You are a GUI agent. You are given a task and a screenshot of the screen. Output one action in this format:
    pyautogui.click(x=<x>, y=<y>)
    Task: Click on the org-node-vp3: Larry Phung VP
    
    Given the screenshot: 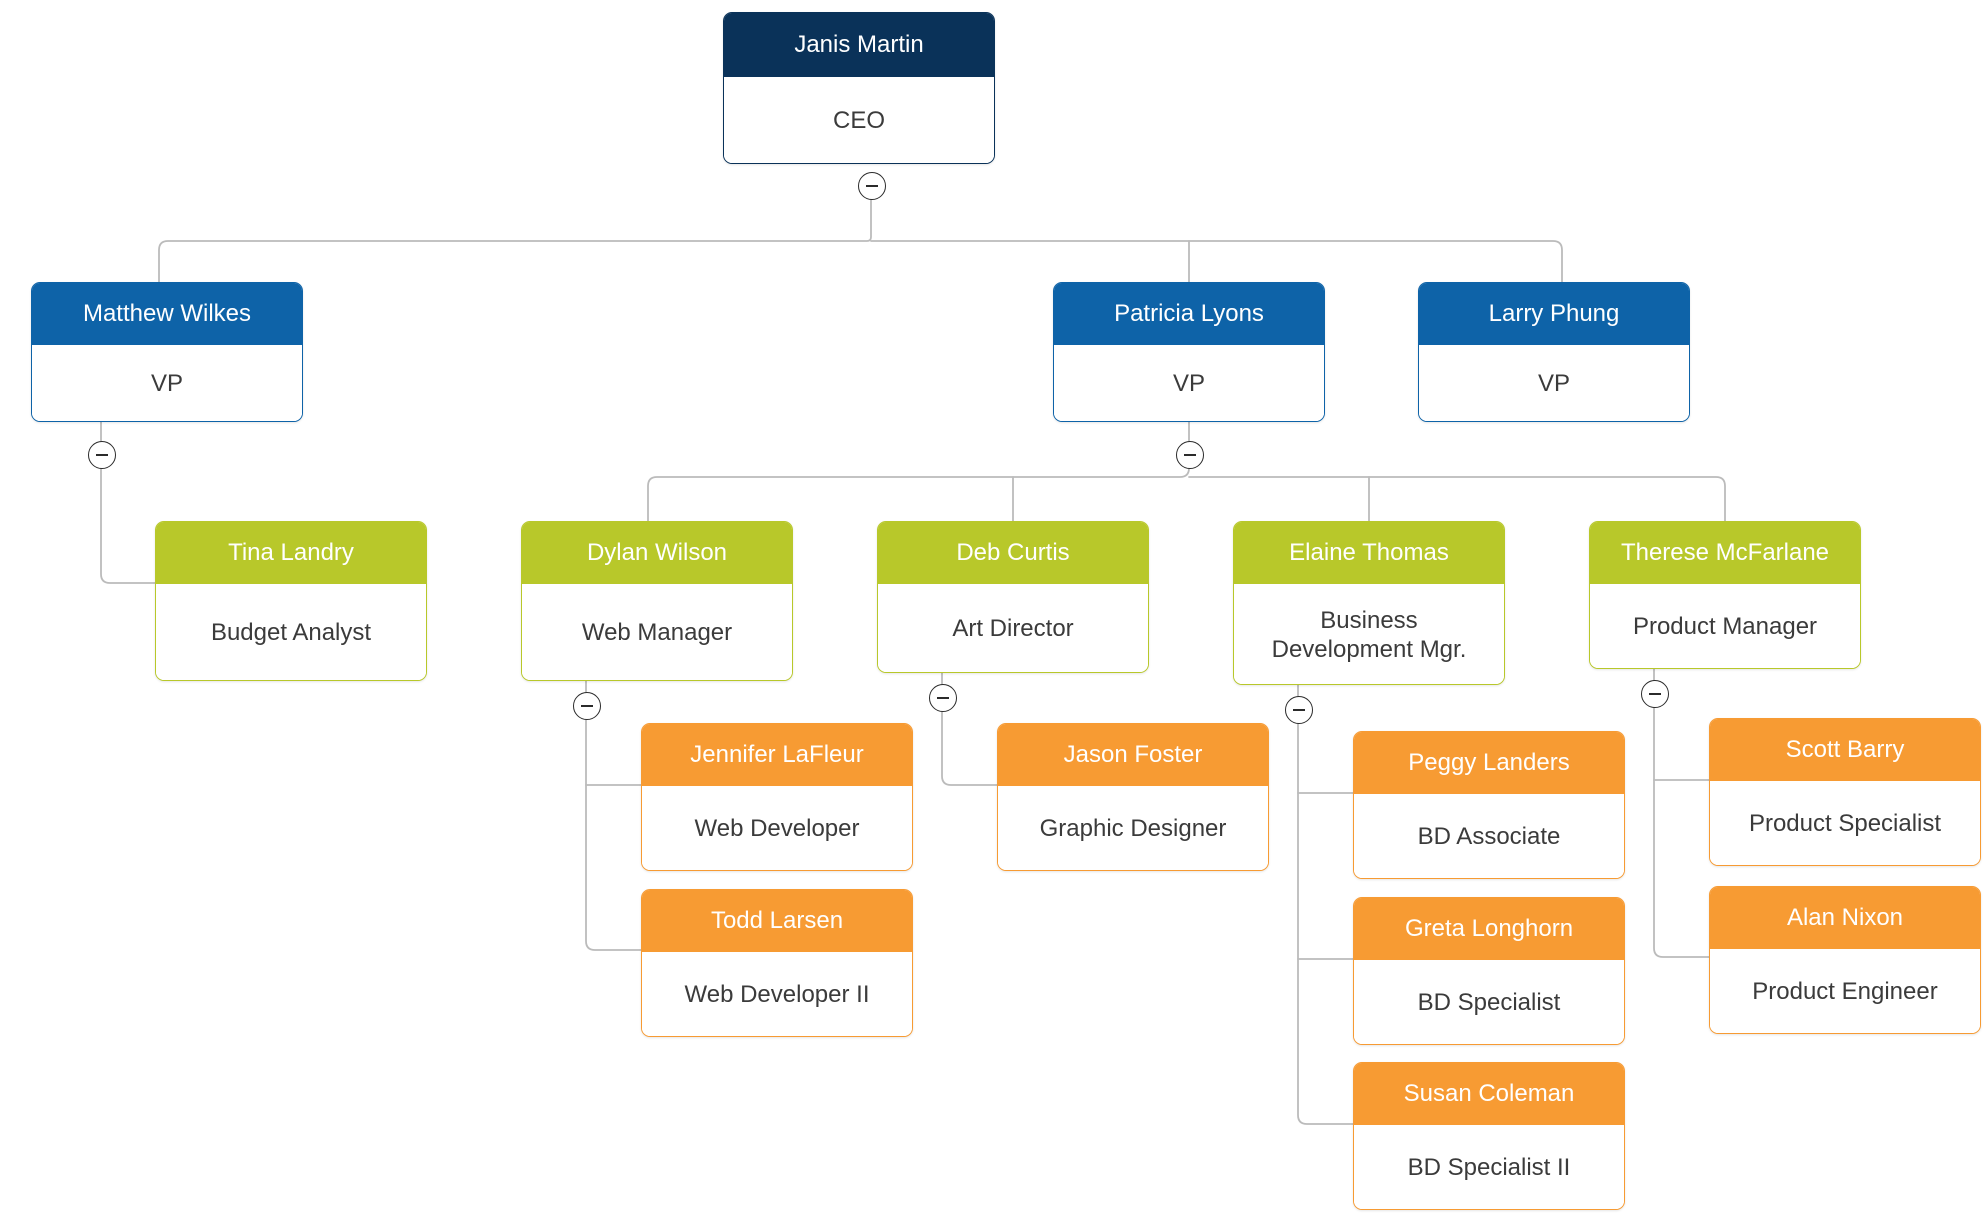 What is the action you would take?
    pyautogui.click(x=1554, y=352)
    